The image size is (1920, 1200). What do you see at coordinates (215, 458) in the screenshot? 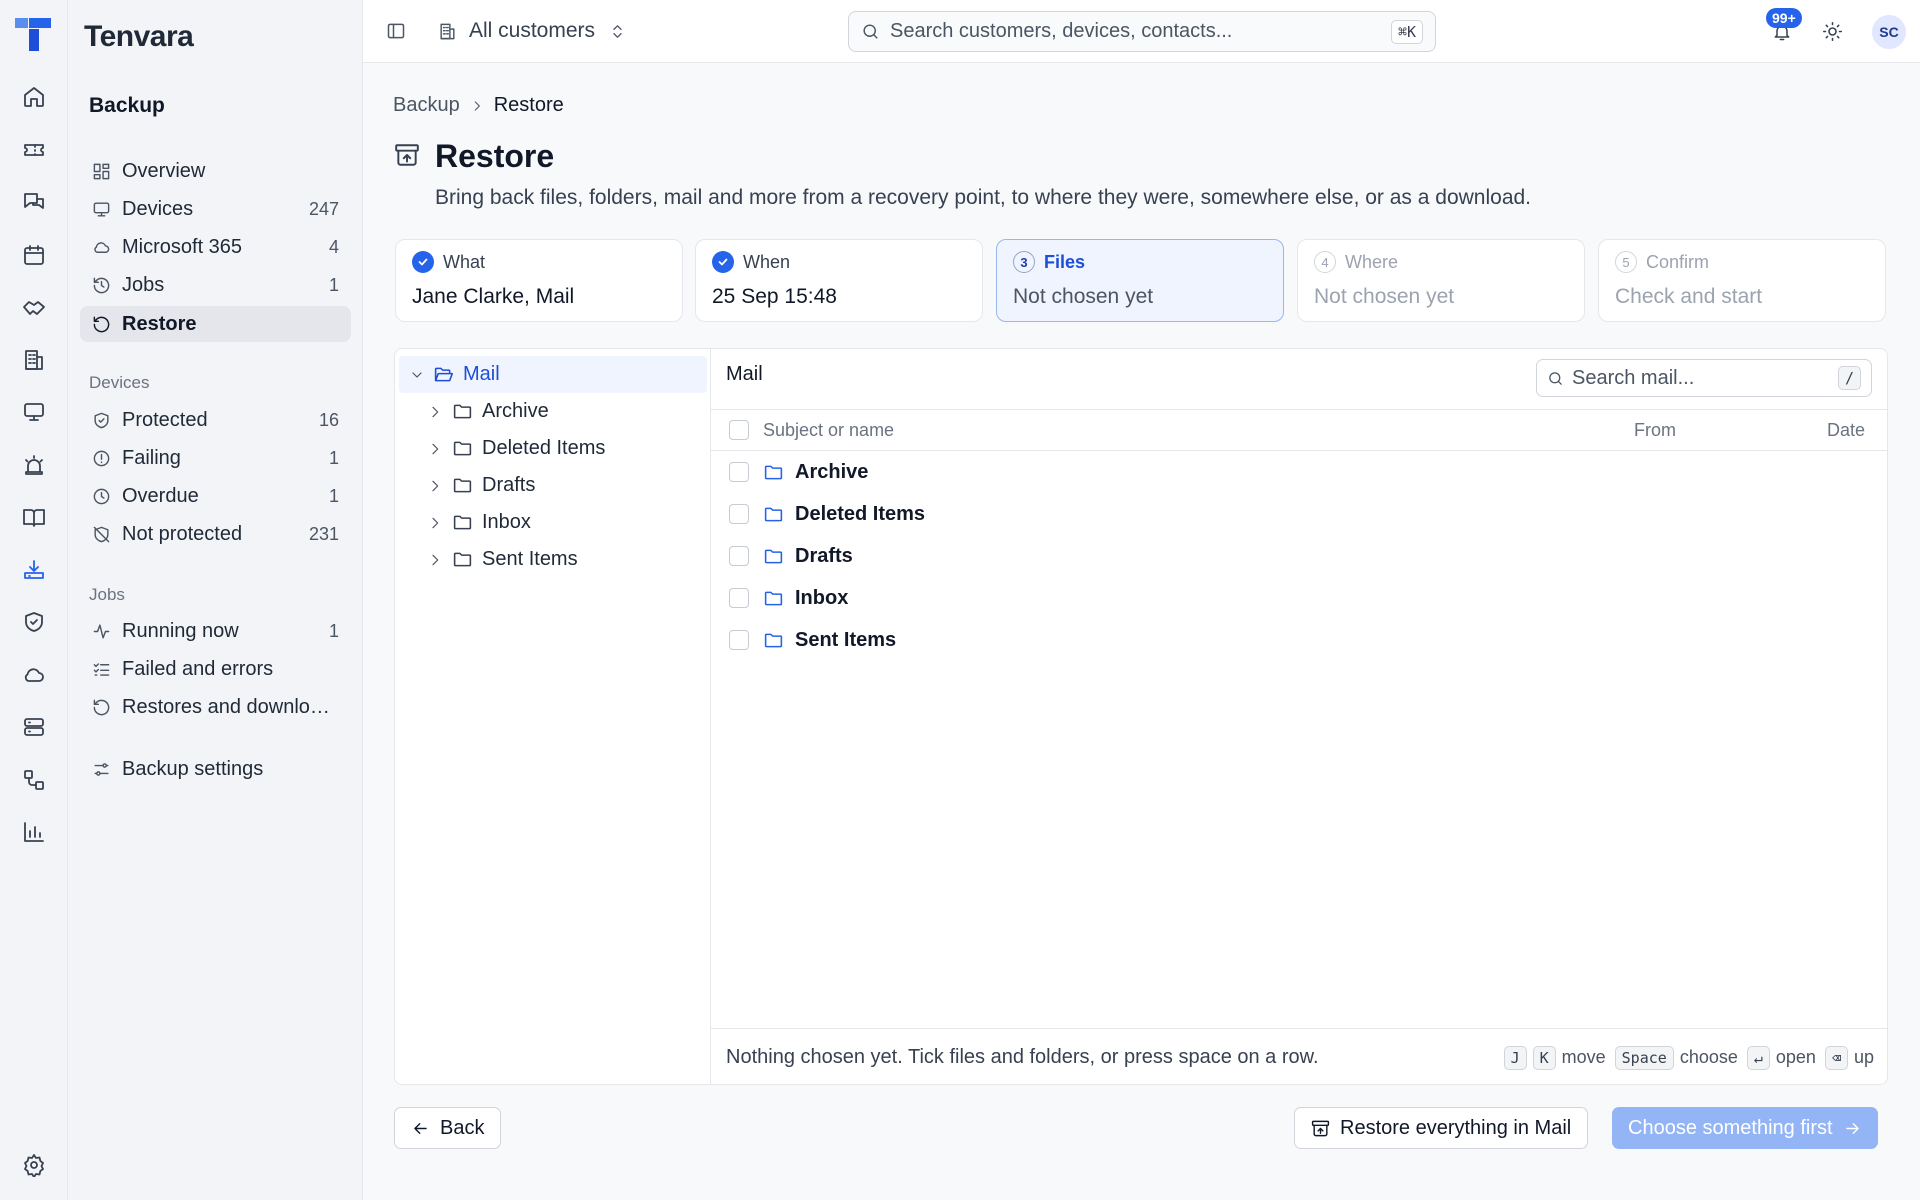
I see `sidebar-item-failing: Failing 1` at bounding box center [215, 458].